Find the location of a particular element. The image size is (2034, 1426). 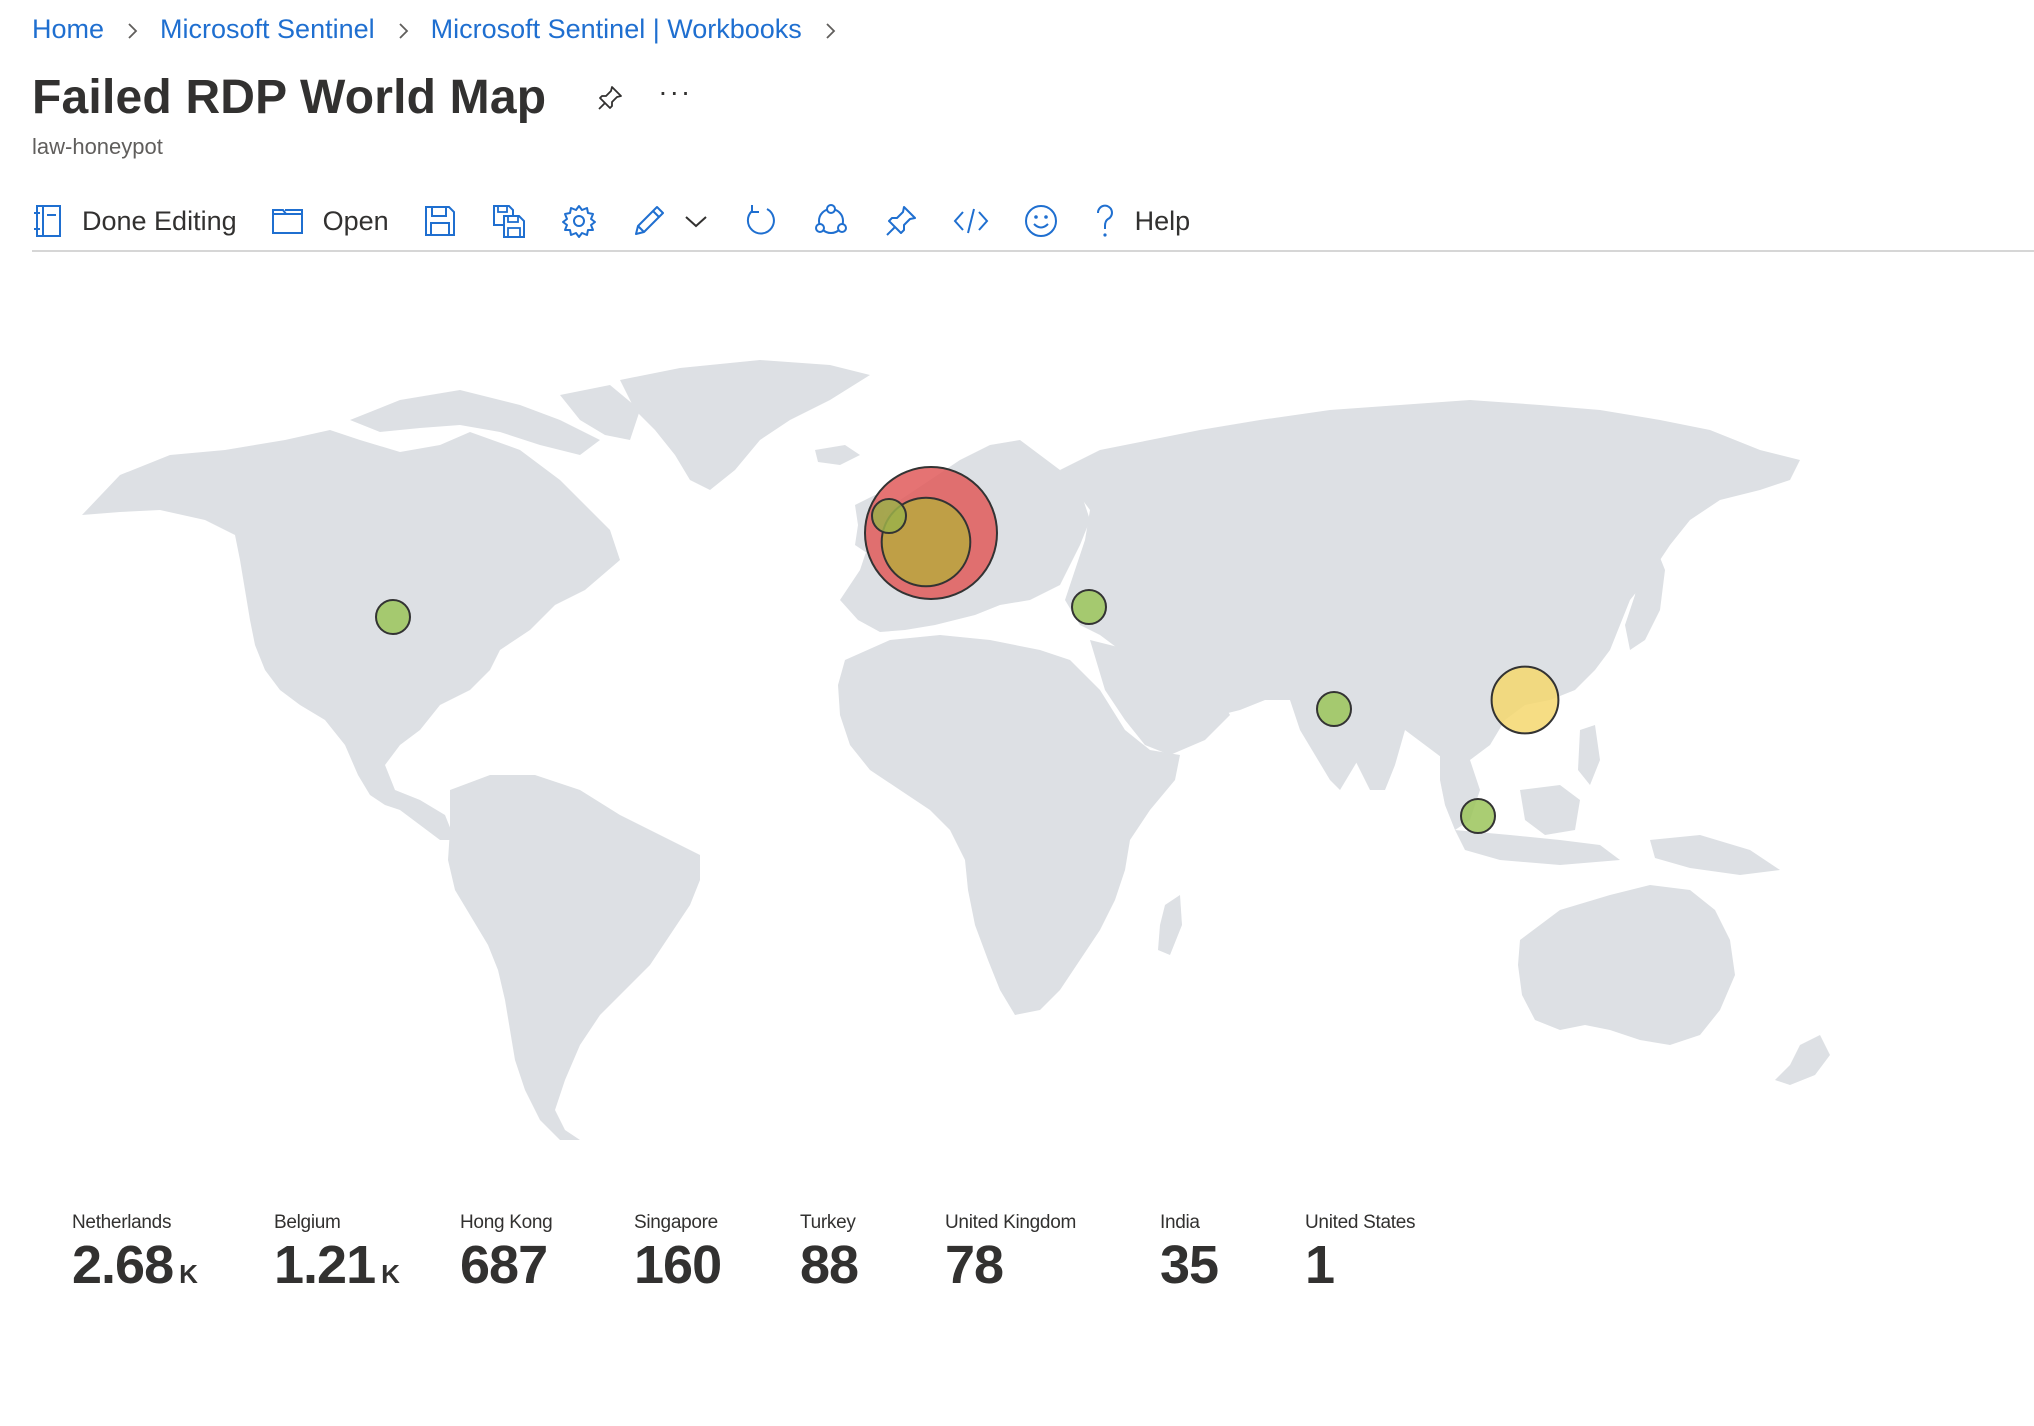

tile-label: India is located at coordinates (1180, 1222).